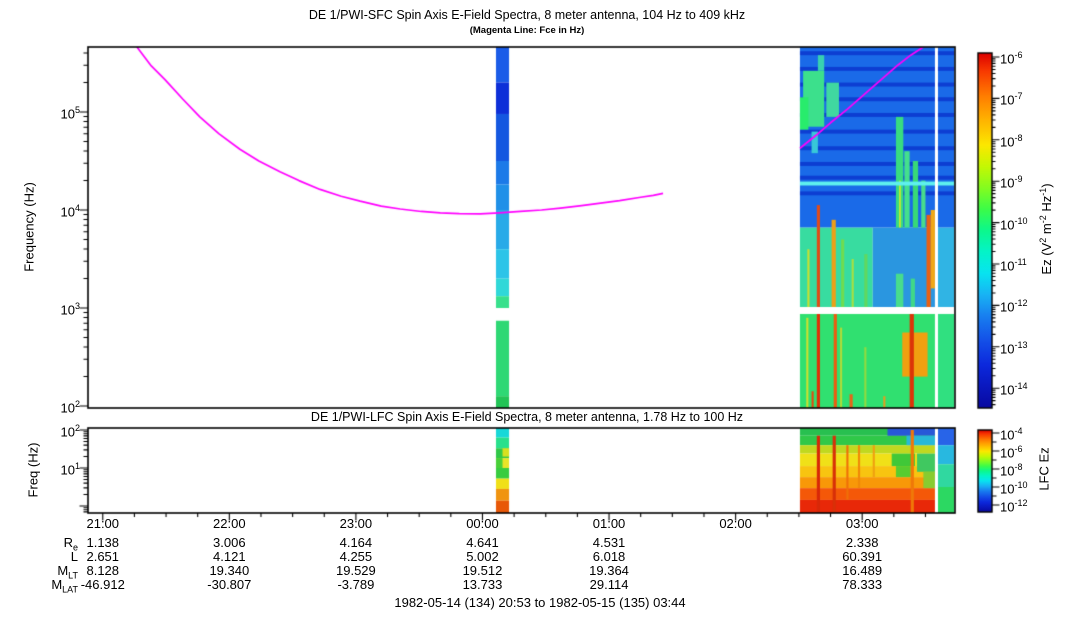  Describe the element at coordinates (356, 570) in the screenshot. I see `ephemeris-value: 19.529` at that location.